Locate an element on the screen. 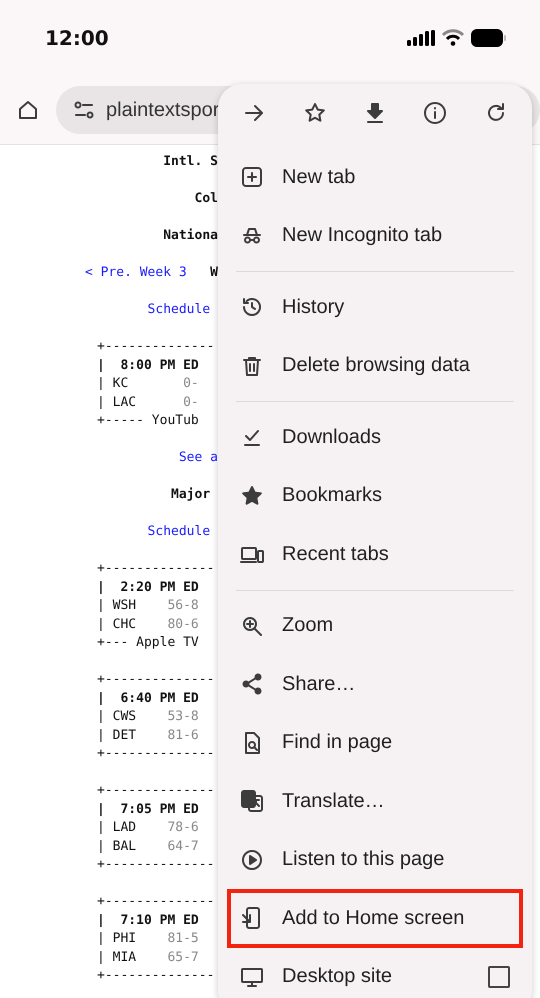  team-name: | WSH is located at coordinates (117, 606).